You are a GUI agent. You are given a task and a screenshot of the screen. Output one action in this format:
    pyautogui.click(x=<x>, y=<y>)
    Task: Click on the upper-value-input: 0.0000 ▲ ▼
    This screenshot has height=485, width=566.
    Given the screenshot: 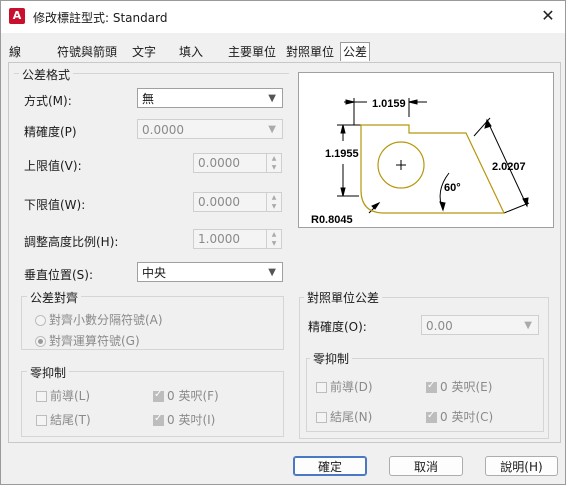 What is the action you would take?
    pyautogui.click(x=237, y=163)
    